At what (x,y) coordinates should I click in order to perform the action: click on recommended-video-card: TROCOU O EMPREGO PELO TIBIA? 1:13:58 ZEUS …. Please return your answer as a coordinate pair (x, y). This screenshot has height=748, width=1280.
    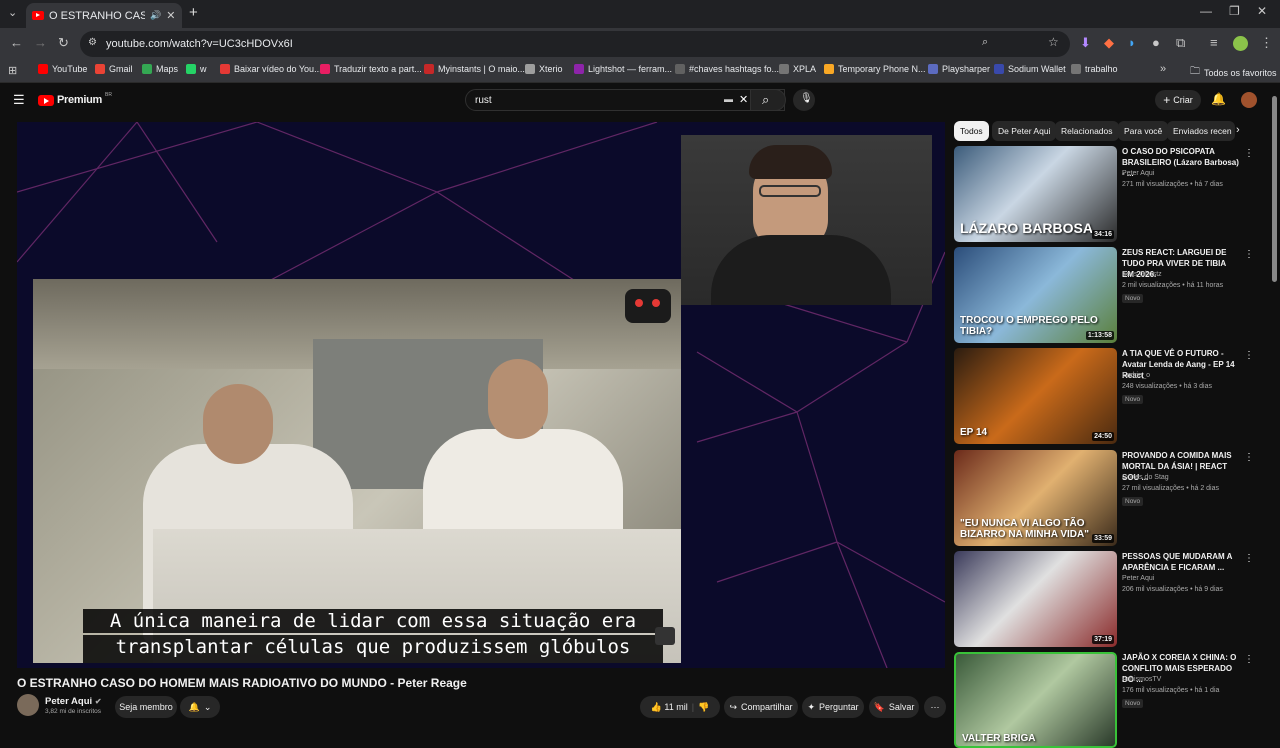
    Looking at the image, I should click on (1104, 295).